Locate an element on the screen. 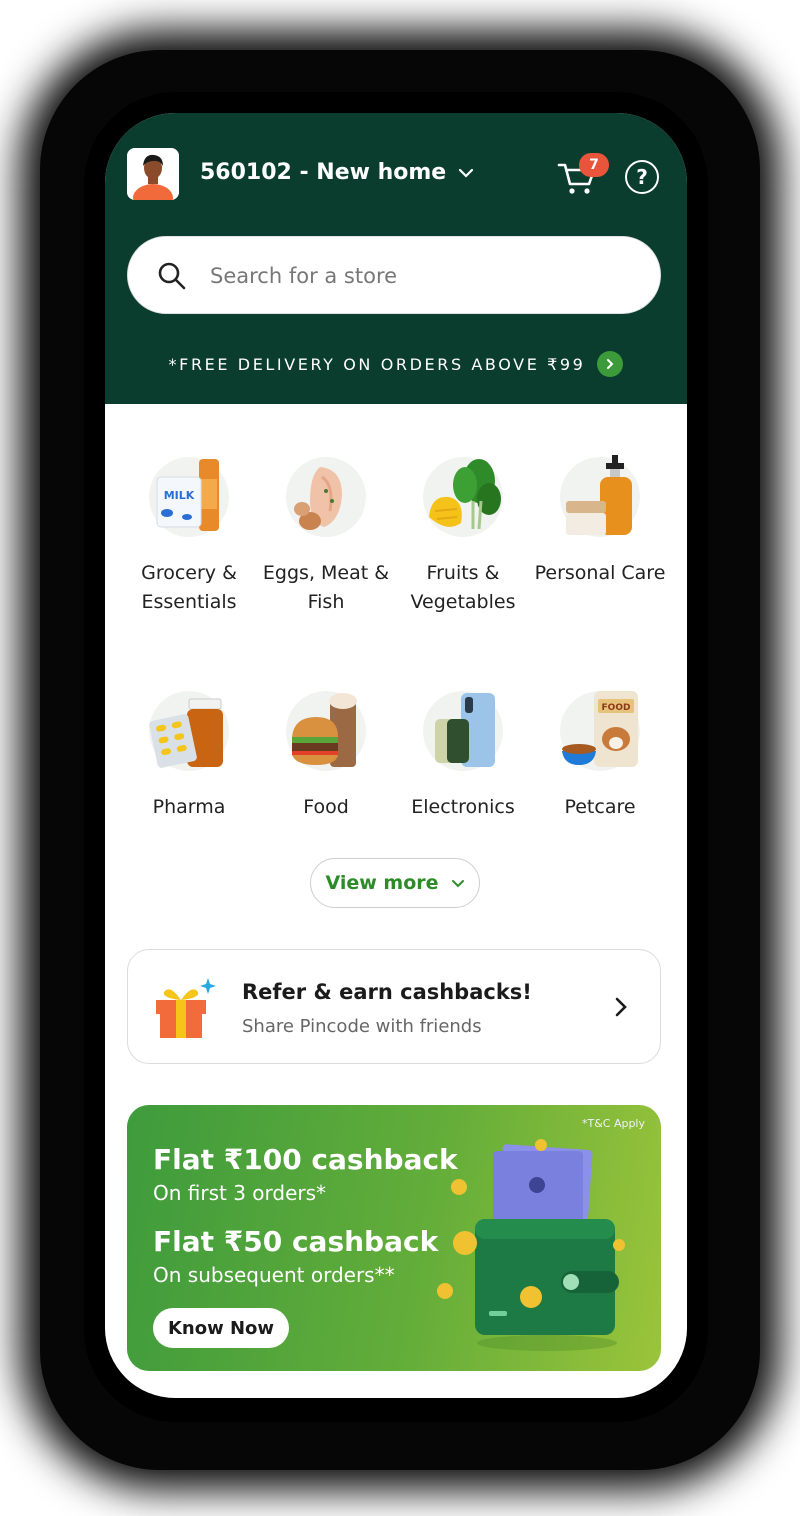 The image size is (800, 1516). category-food: Food is located at coordinates (326, 753).